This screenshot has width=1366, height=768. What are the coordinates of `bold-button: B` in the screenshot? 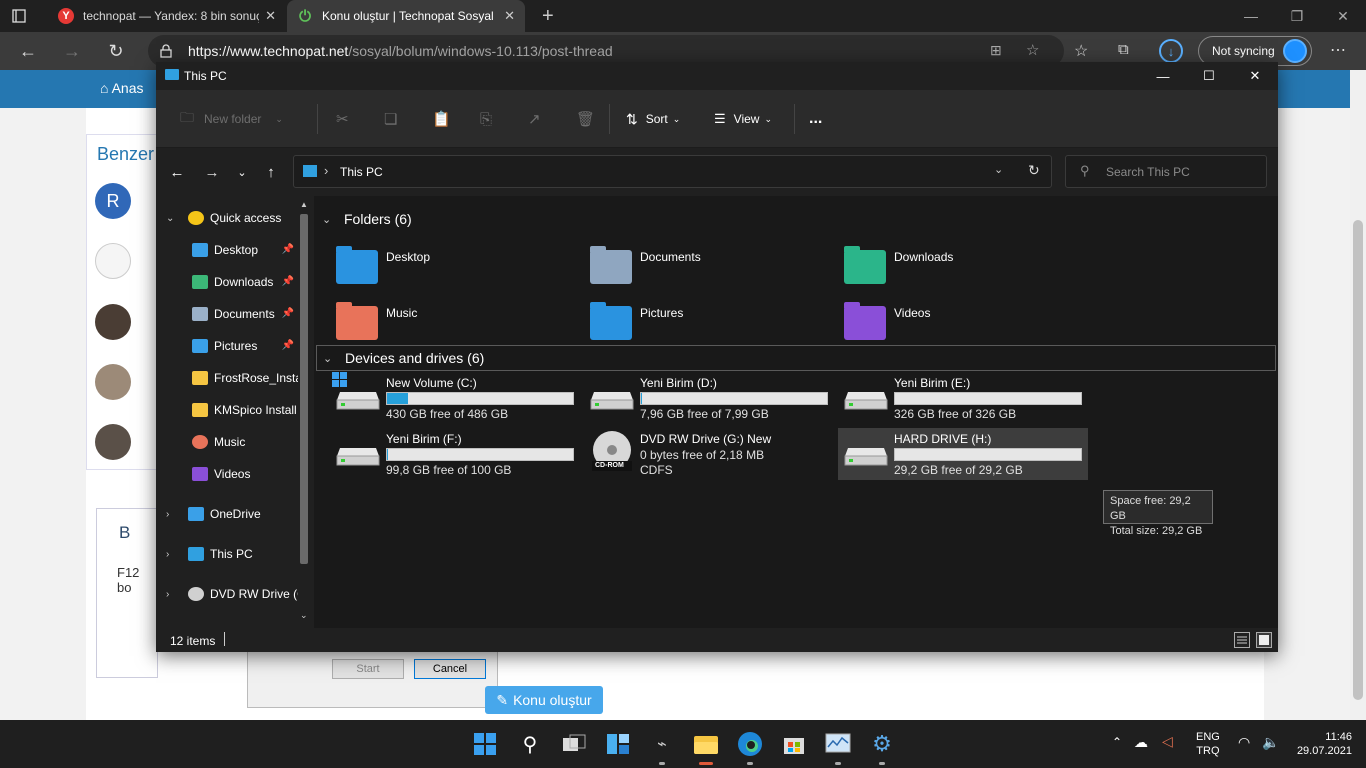 It's located at (124, 533).